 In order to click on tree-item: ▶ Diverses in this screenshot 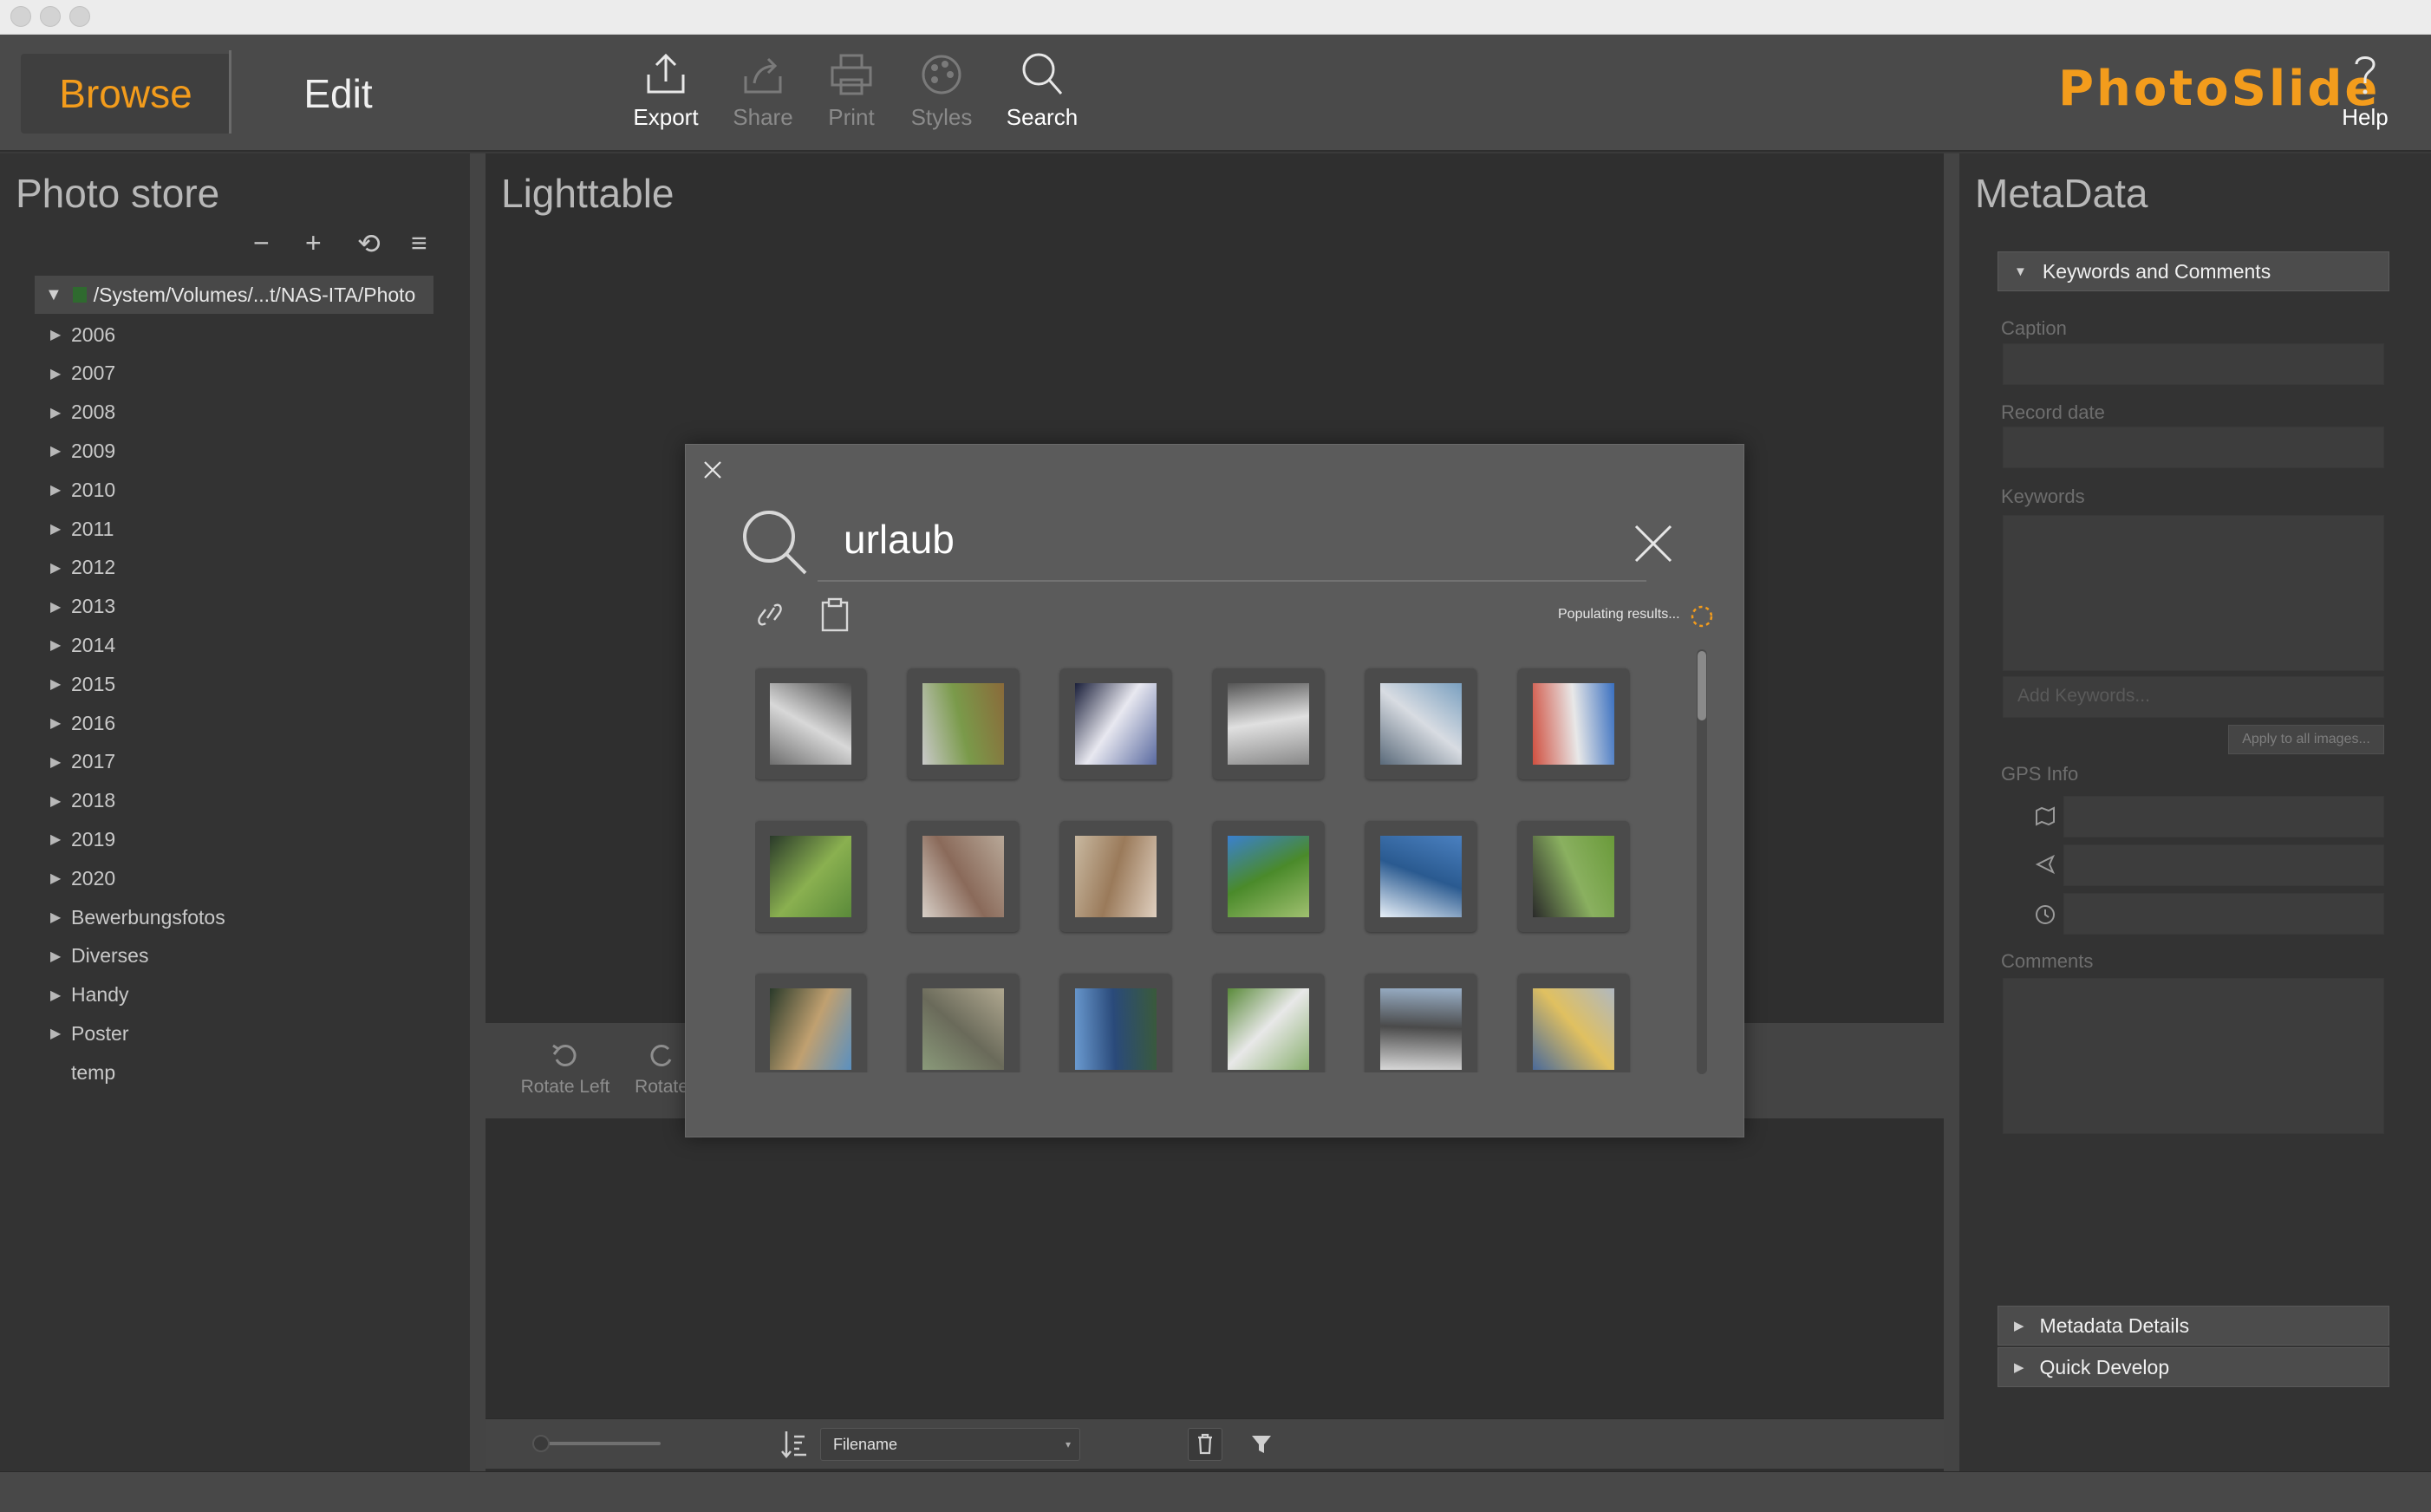, I will do `click(99, 956)`.